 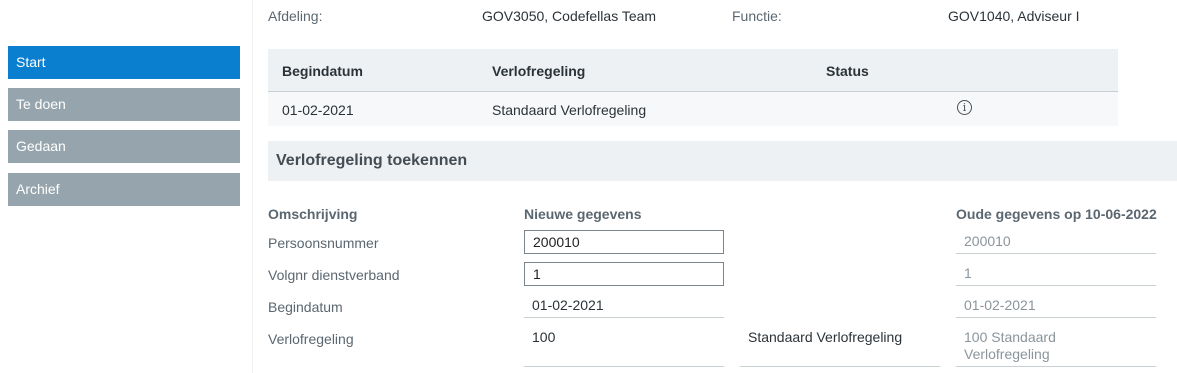 I want to click on verlofregeling-description-underline, so click(x=840, y=366).